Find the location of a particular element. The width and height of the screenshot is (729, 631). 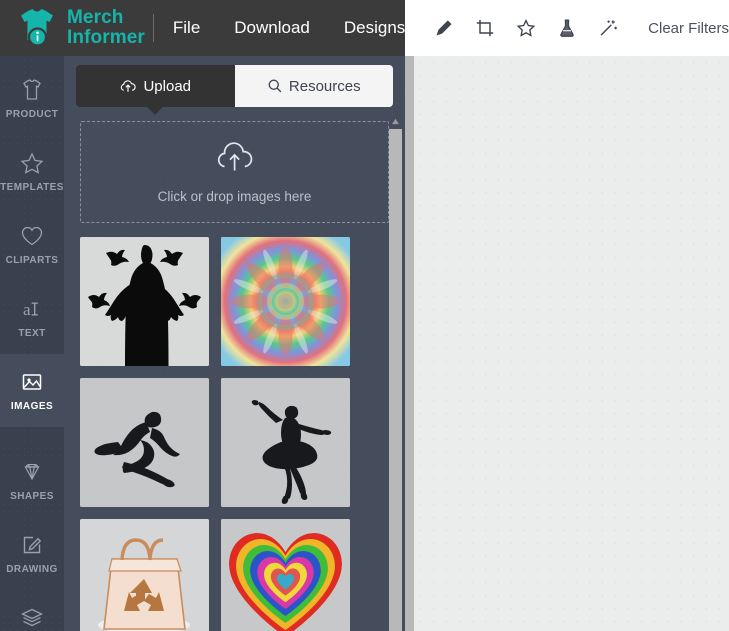

rail-item-text: a TEXT is located at coordinates (32, 317).